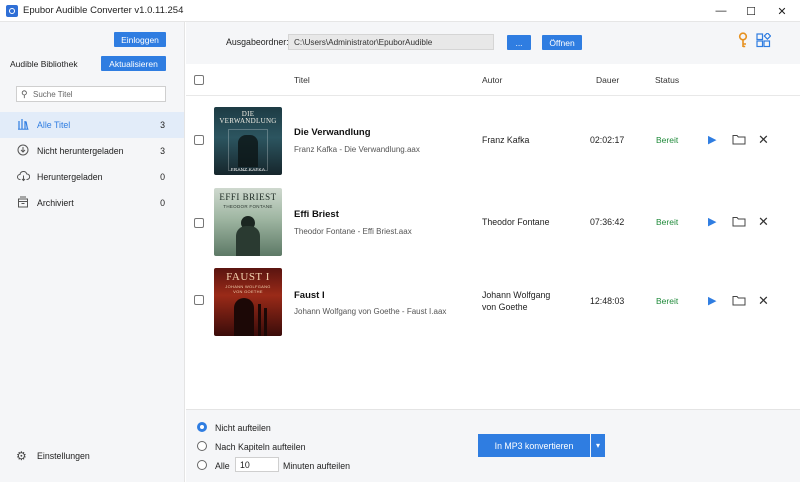 This screenshot has width=800, height=482. Describe the element at coordinates (91, 94) in the screenshot. I see `search-input: ⚲ Suche Titel` at that location.